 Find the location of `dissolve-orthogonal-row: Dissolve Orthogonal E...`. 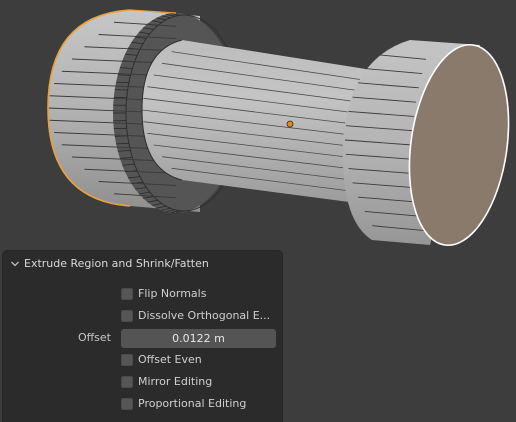

dissolve-orthogonal-row: Dissolve Orthogonal E... is located at coordinates (142, 316).